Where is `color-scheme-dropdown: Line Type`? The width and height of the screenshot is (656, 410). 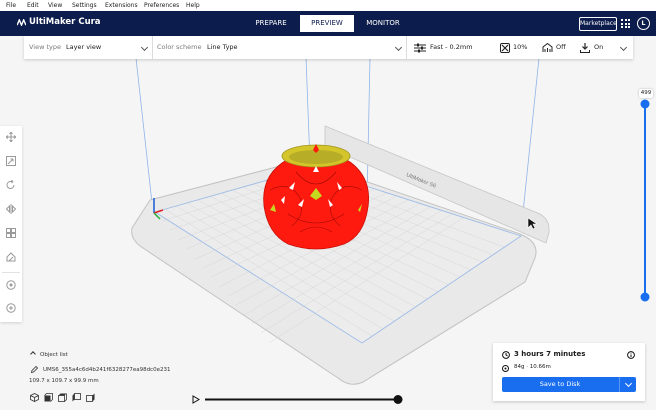 color-scheme-dropdown: Line Type is located at coordinates (222, 47).